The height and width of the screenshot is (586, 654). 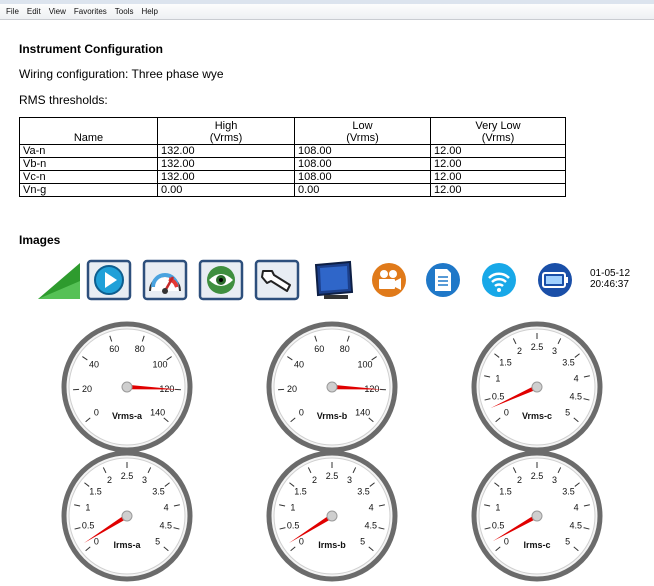 What do you see at coordinates (63, 100) in the screenshot?
I see `rms-thresholds-label: RMS thresholds:` at bounding box center [63, 100].